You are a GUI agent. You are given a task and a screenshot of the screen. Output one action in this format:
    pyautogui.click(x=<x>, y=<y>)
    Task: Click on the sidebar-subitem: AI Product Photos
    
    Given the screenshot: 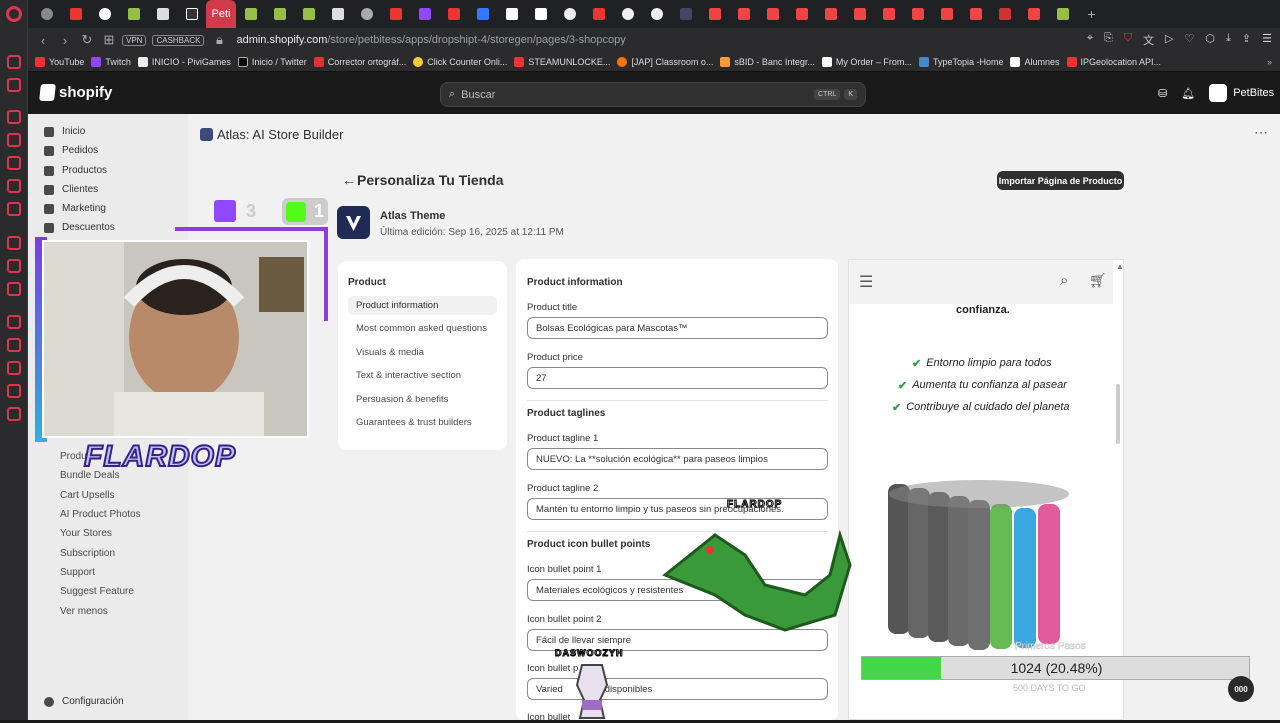 What is the action you would take?
    pyautogui.click(x=100, y=514)
    